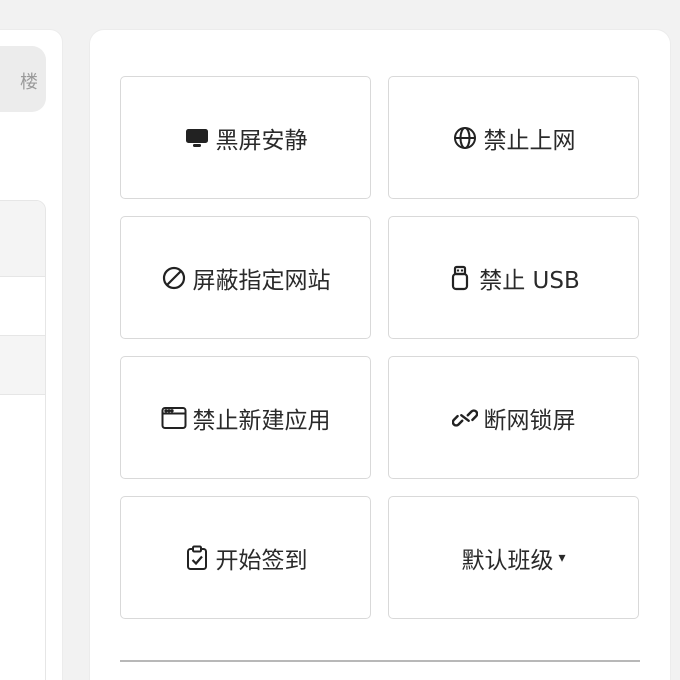 This screenshot has width=680, height=680. I want to click on class-select-label: 默认班级, so click(507, 560).